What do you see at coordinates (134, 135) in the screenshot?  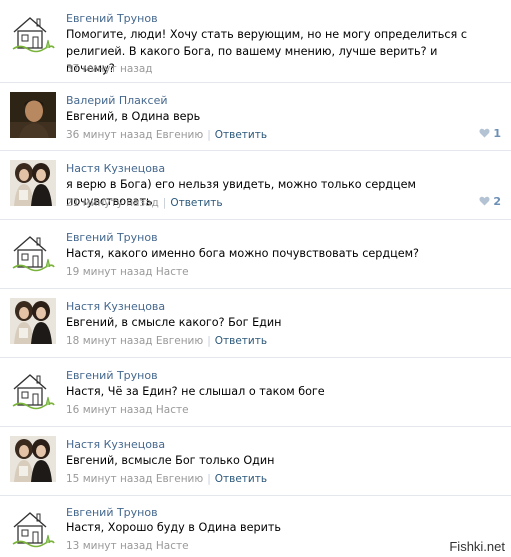 I see `comment-time: 36 минут назад Евгению` at bounding box center [134, 135].